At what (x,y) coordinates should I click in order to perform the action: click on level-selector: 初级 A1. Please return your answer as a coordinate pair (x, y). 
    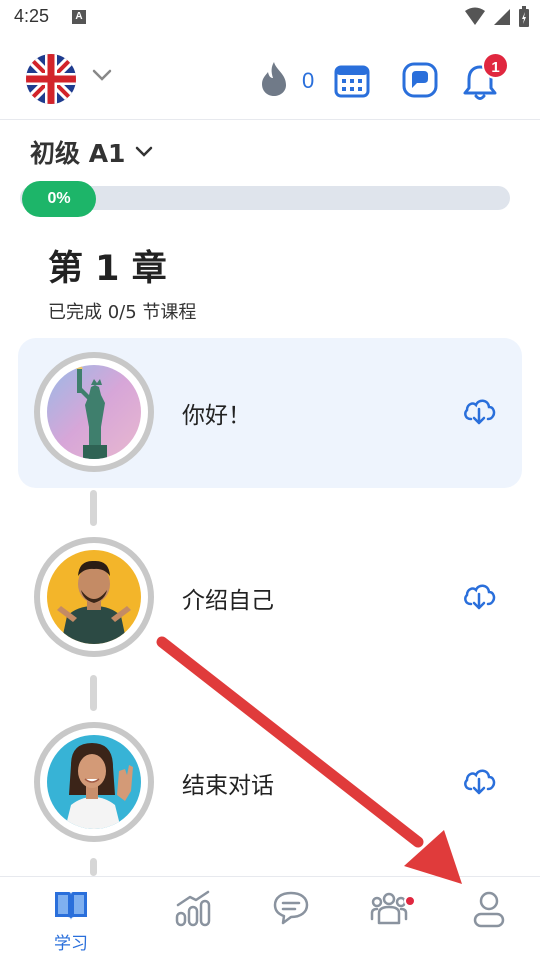
    Looking at the image, I should click on (91, 152).